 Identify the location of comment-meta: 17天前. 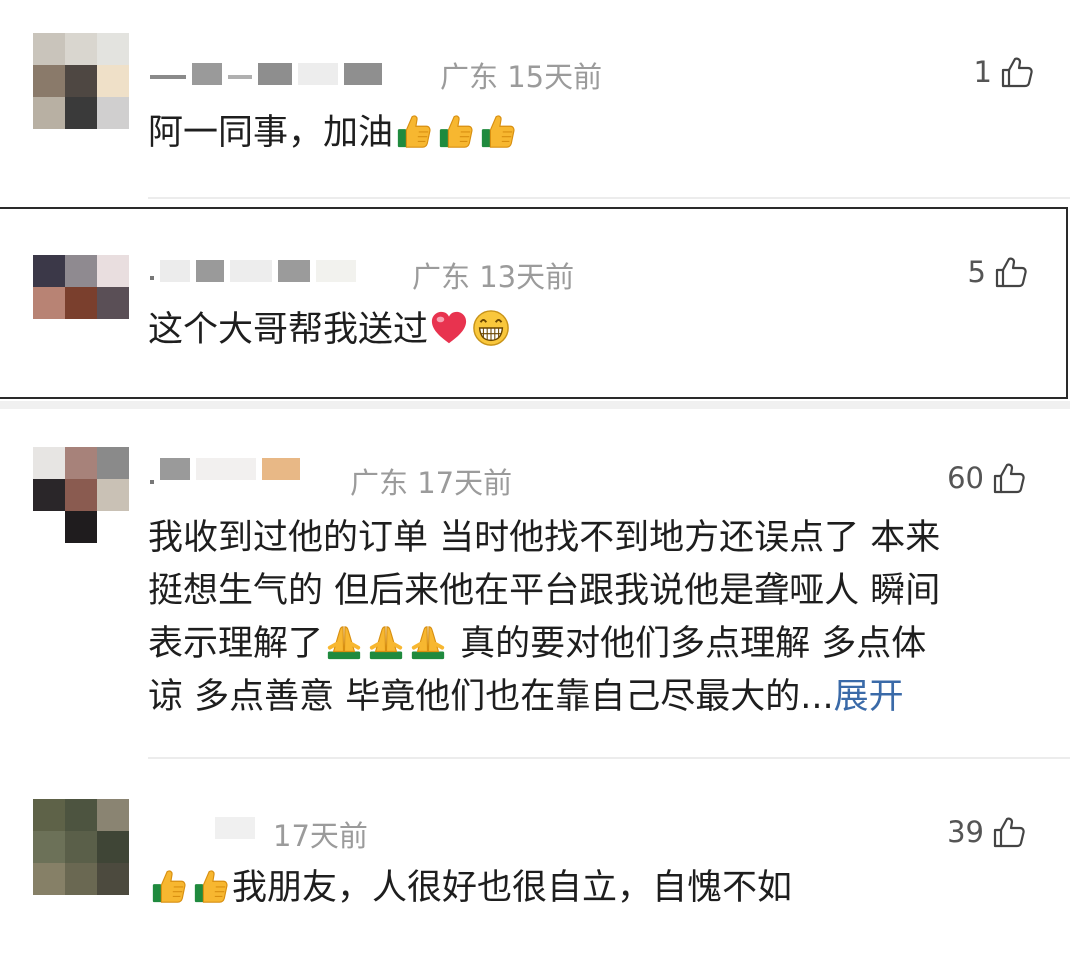
(320, 834).